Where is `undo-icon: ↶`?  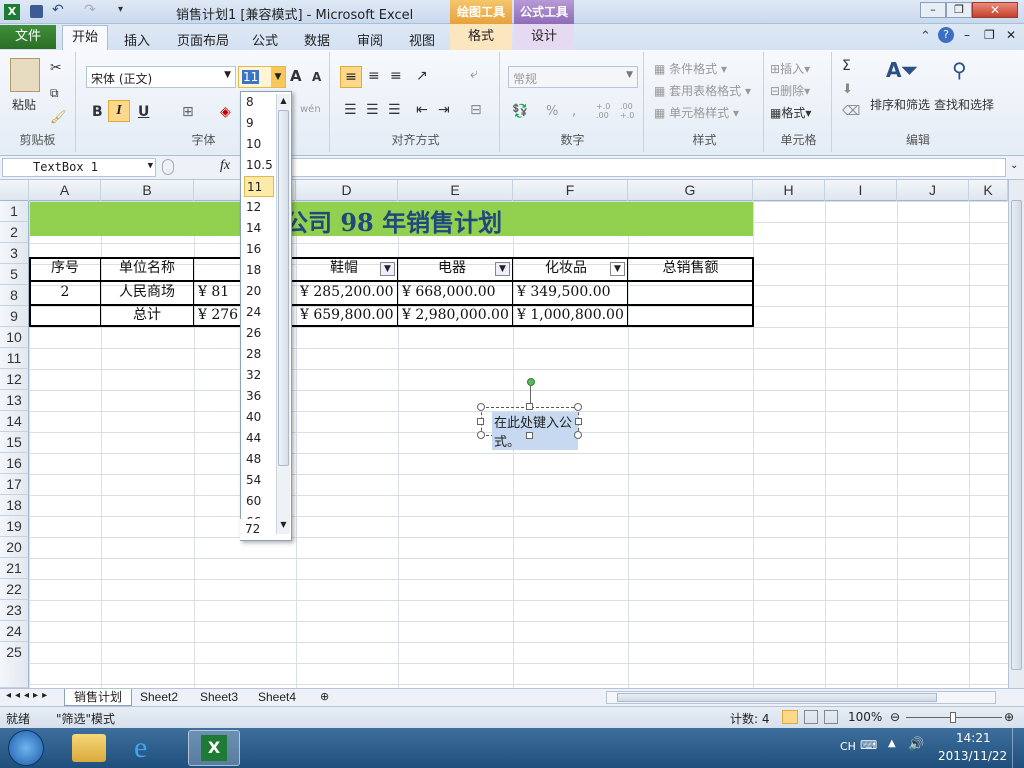
undo-icon: ↶ is located at coordinates (58, 10).